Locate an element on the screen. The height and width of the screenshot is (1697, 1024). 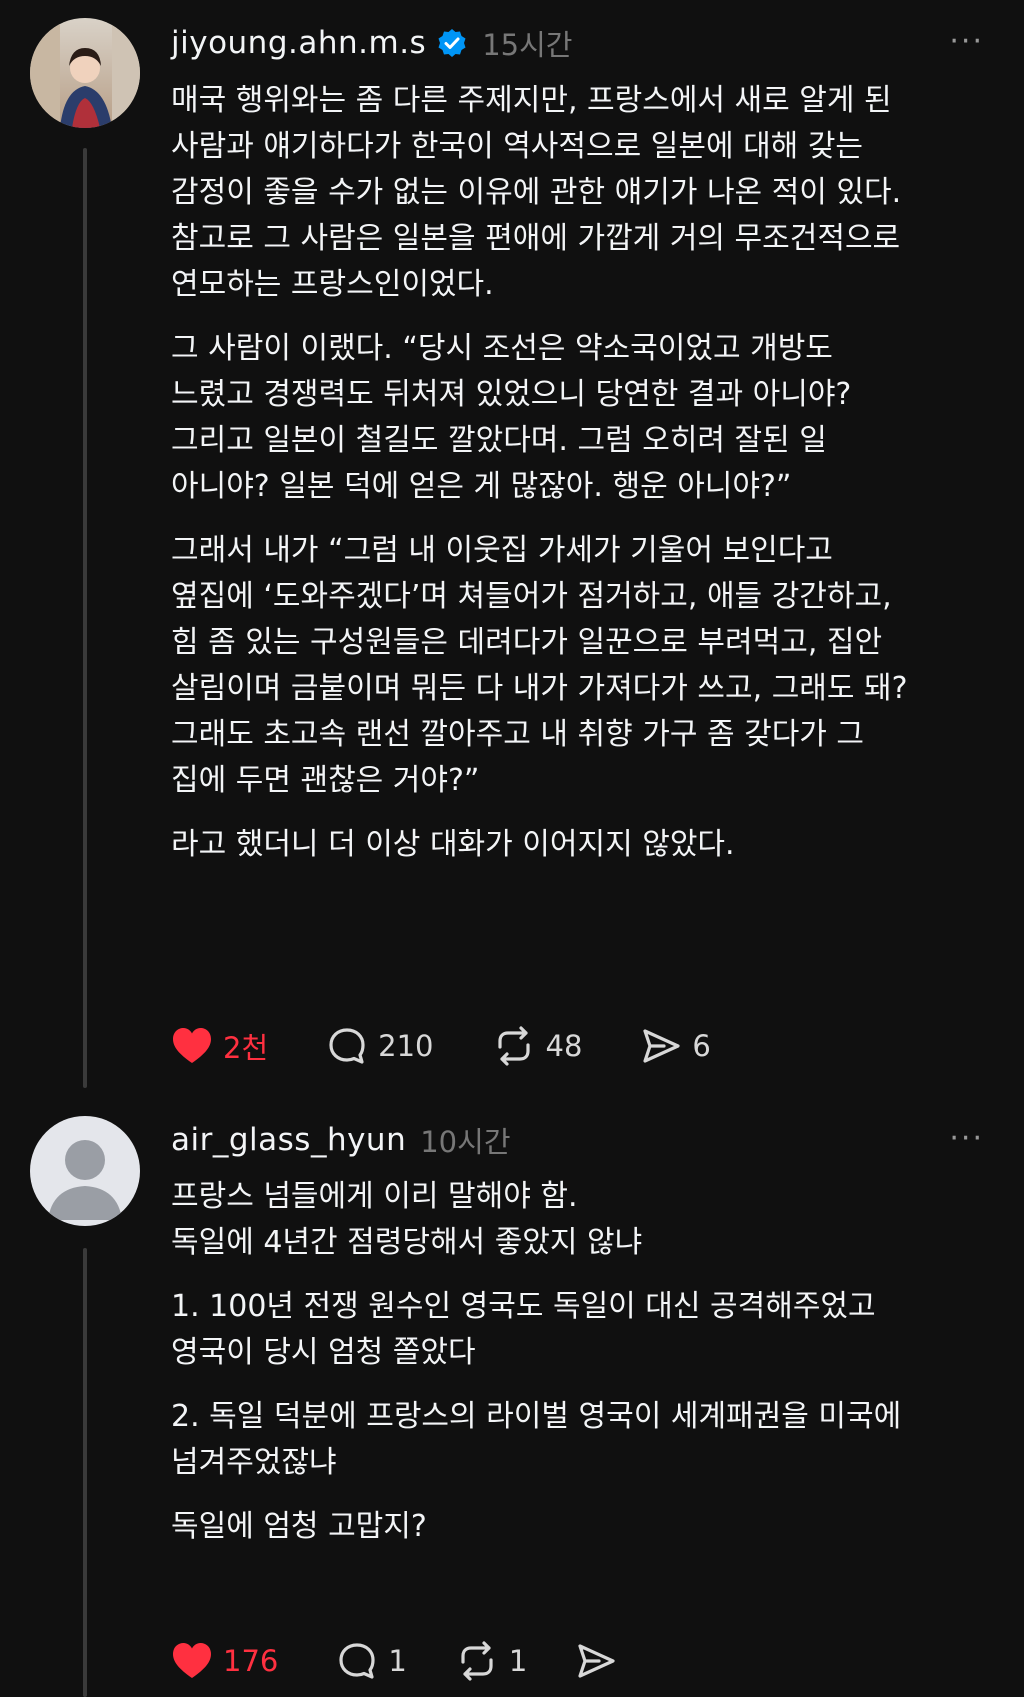
verified-badge-icon is located at coordinates (452, 43).